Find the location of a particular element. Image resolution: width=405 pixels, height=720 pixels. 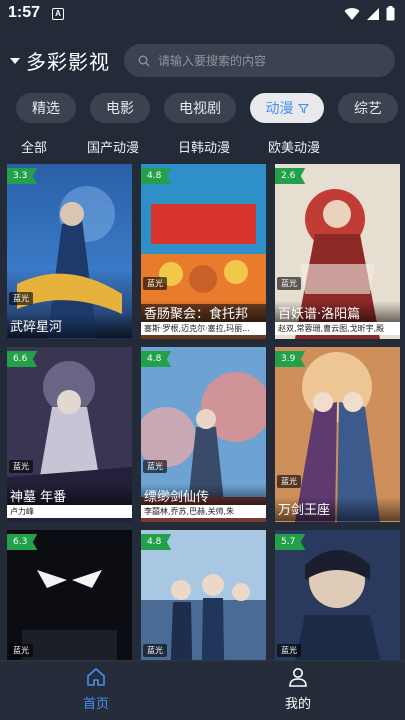

subtab-western-anime: 欧美动漫 is located at coordinates (294, 146).